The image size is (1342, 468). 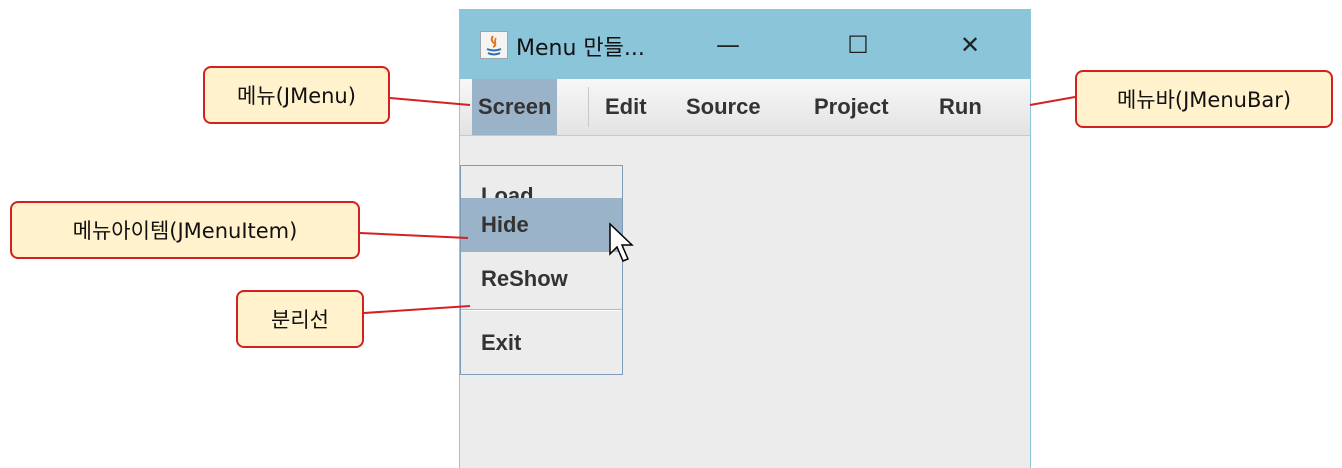 I want to click on callout-menu-item-text: 메뉴아이템(JMenuItem), so click(x=185, y=231).